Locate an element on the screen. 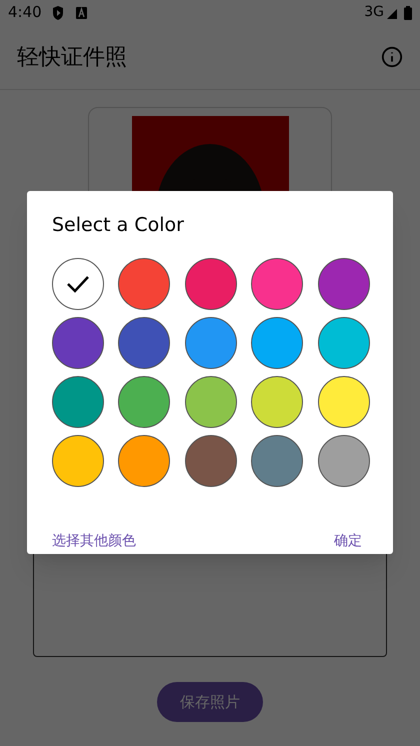 This screenshot has width=420, height=746. dialog-title: Select a Color is located at coordinates (118, 225).